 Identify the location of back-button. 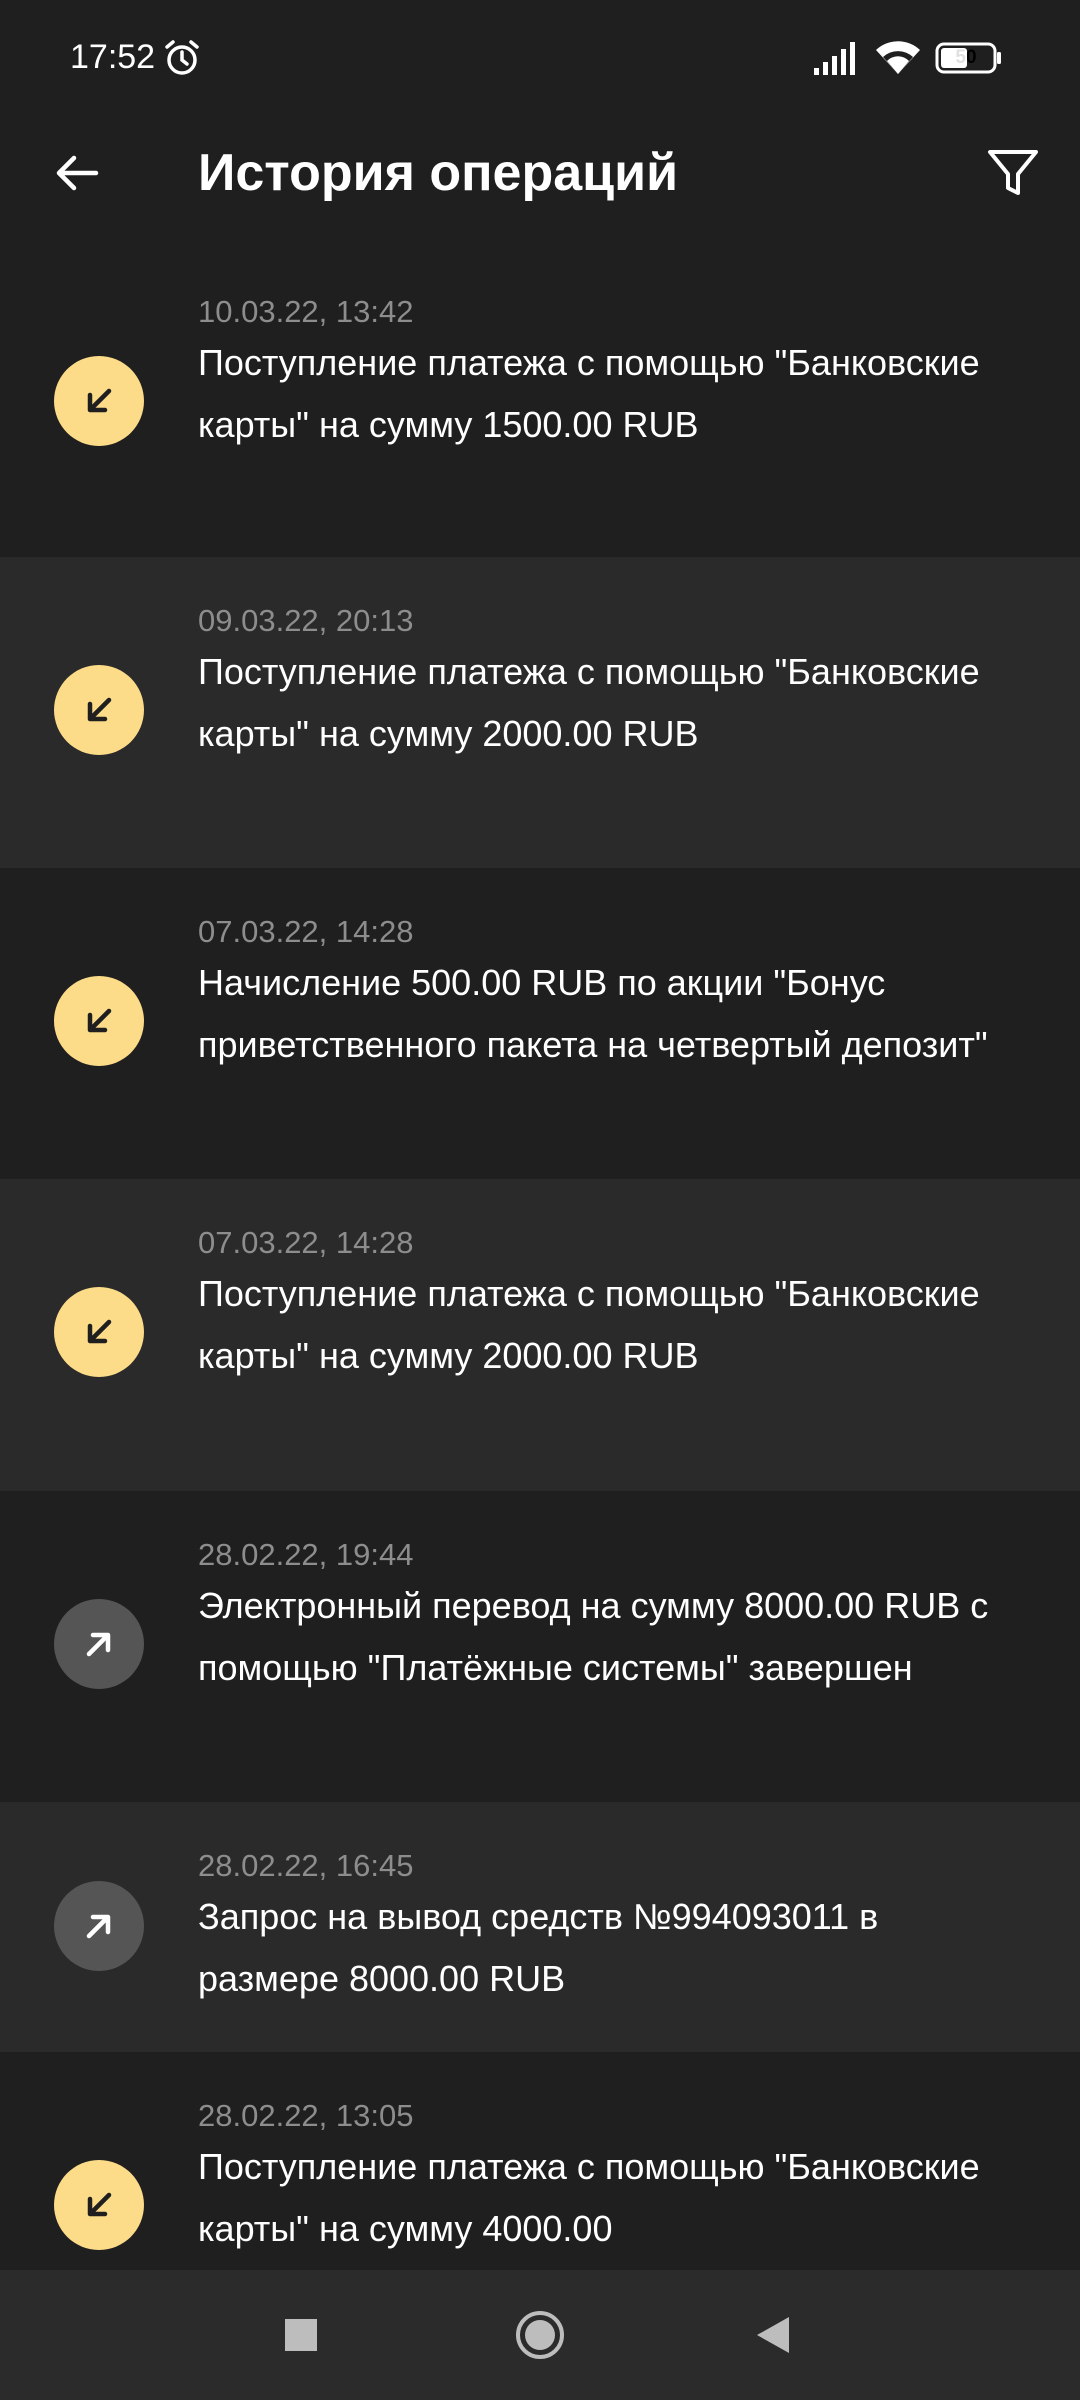
(77, 173).